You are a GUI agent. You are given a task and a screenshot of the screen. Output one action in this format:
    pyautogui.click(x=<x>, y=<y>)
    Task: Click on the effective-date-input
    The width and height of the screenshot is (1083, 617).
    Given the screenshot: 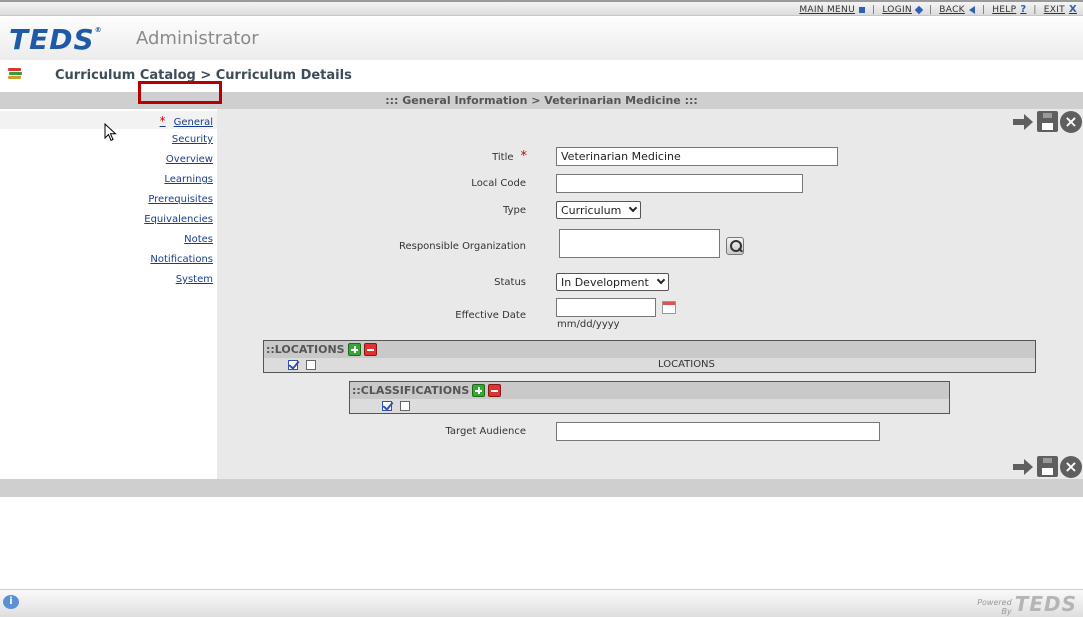 What is the action you would take?
    pyautogui.click(x=606, y=307)
    